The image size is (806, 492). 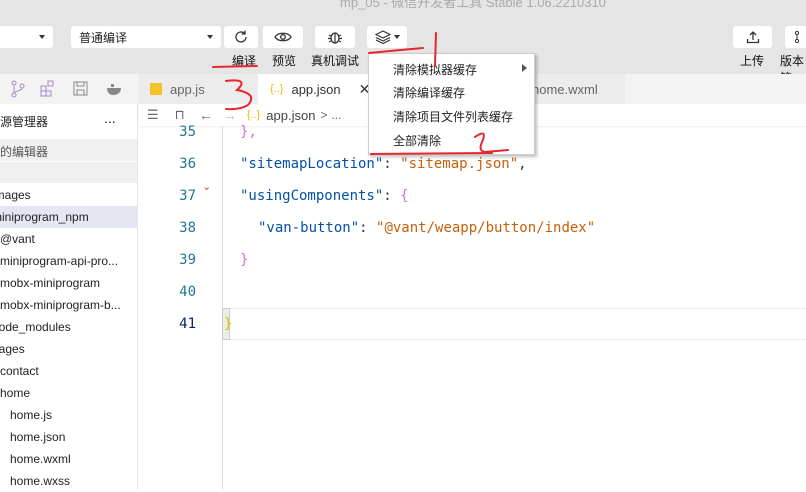 I want to click on preview-button, so click(x=283, y=37).